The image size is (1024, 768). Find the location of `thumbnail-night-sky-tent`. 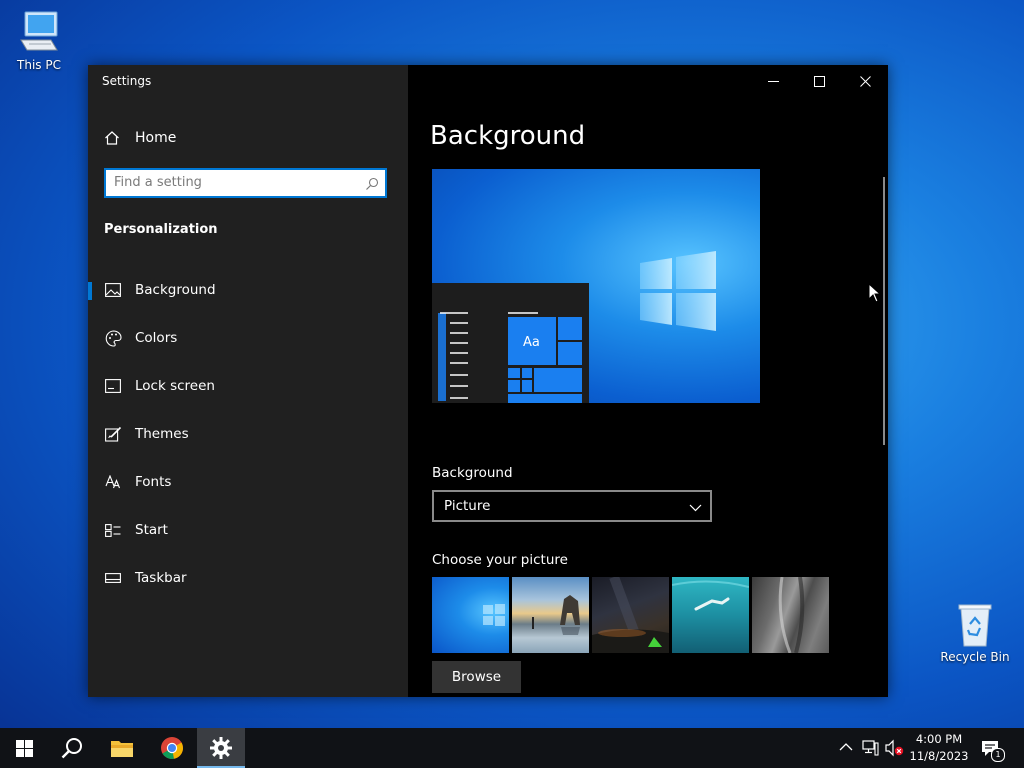

thumbnail-night-sky-tent is located at coordinates (630, 615).